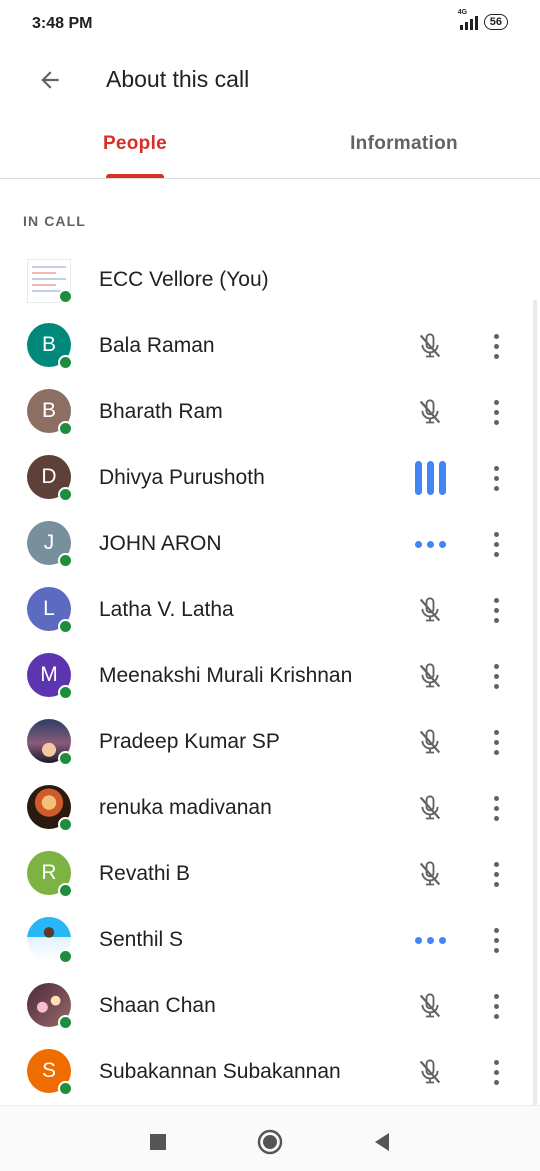 This screenshot has height=1171, width=540. I want to click on recents-button, so click(158, 1142).